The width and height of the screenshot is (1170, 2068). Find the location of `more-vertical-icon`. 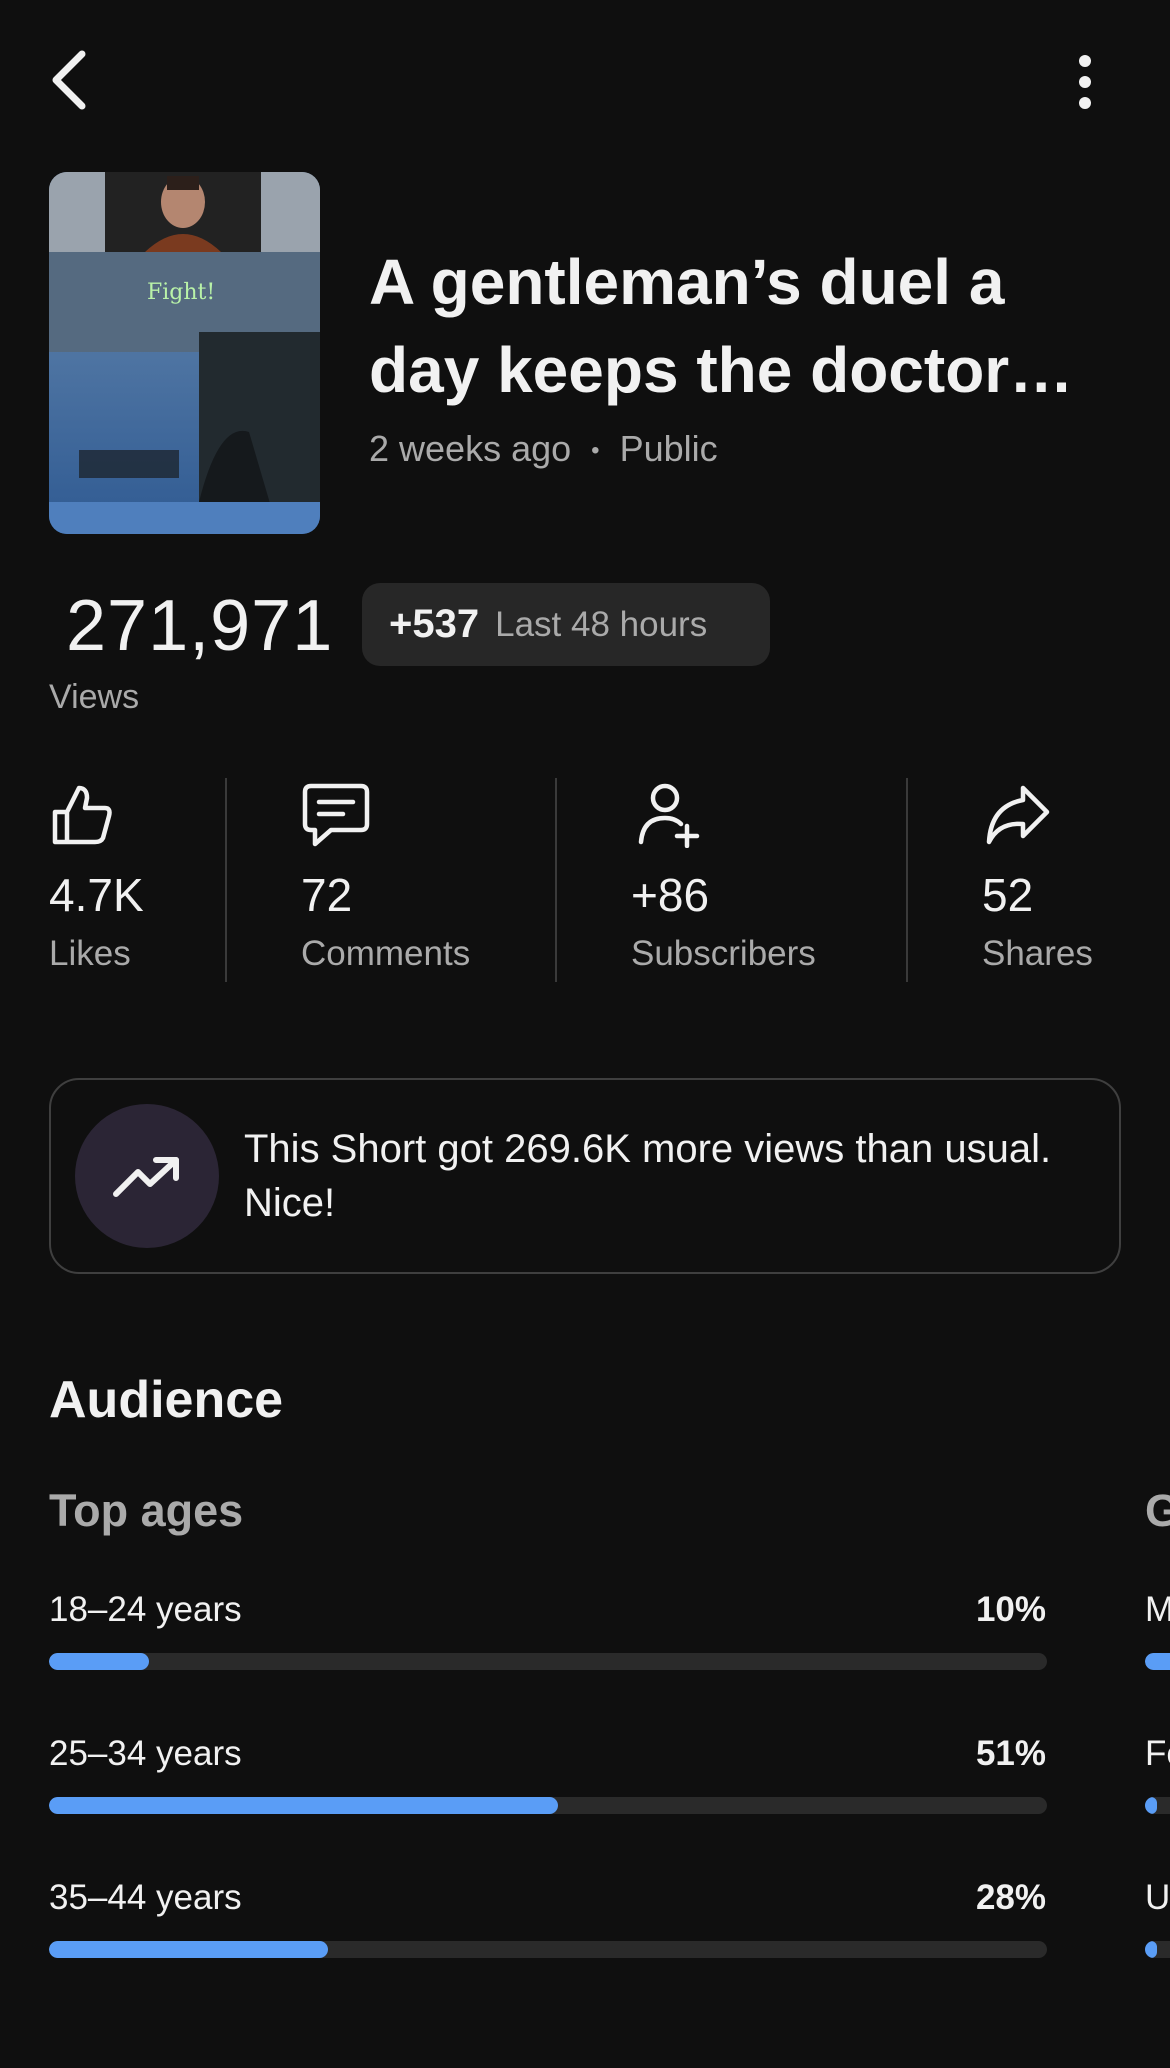

more-vertical-icon is located at coordinates (1085, 82).